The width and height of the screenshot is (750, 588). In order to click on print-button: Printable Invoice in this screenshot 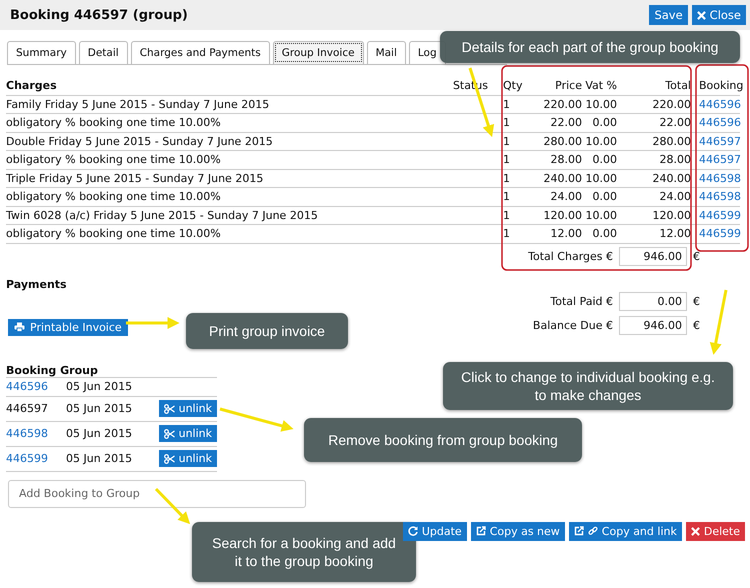, I will do `click(68, 327)`.